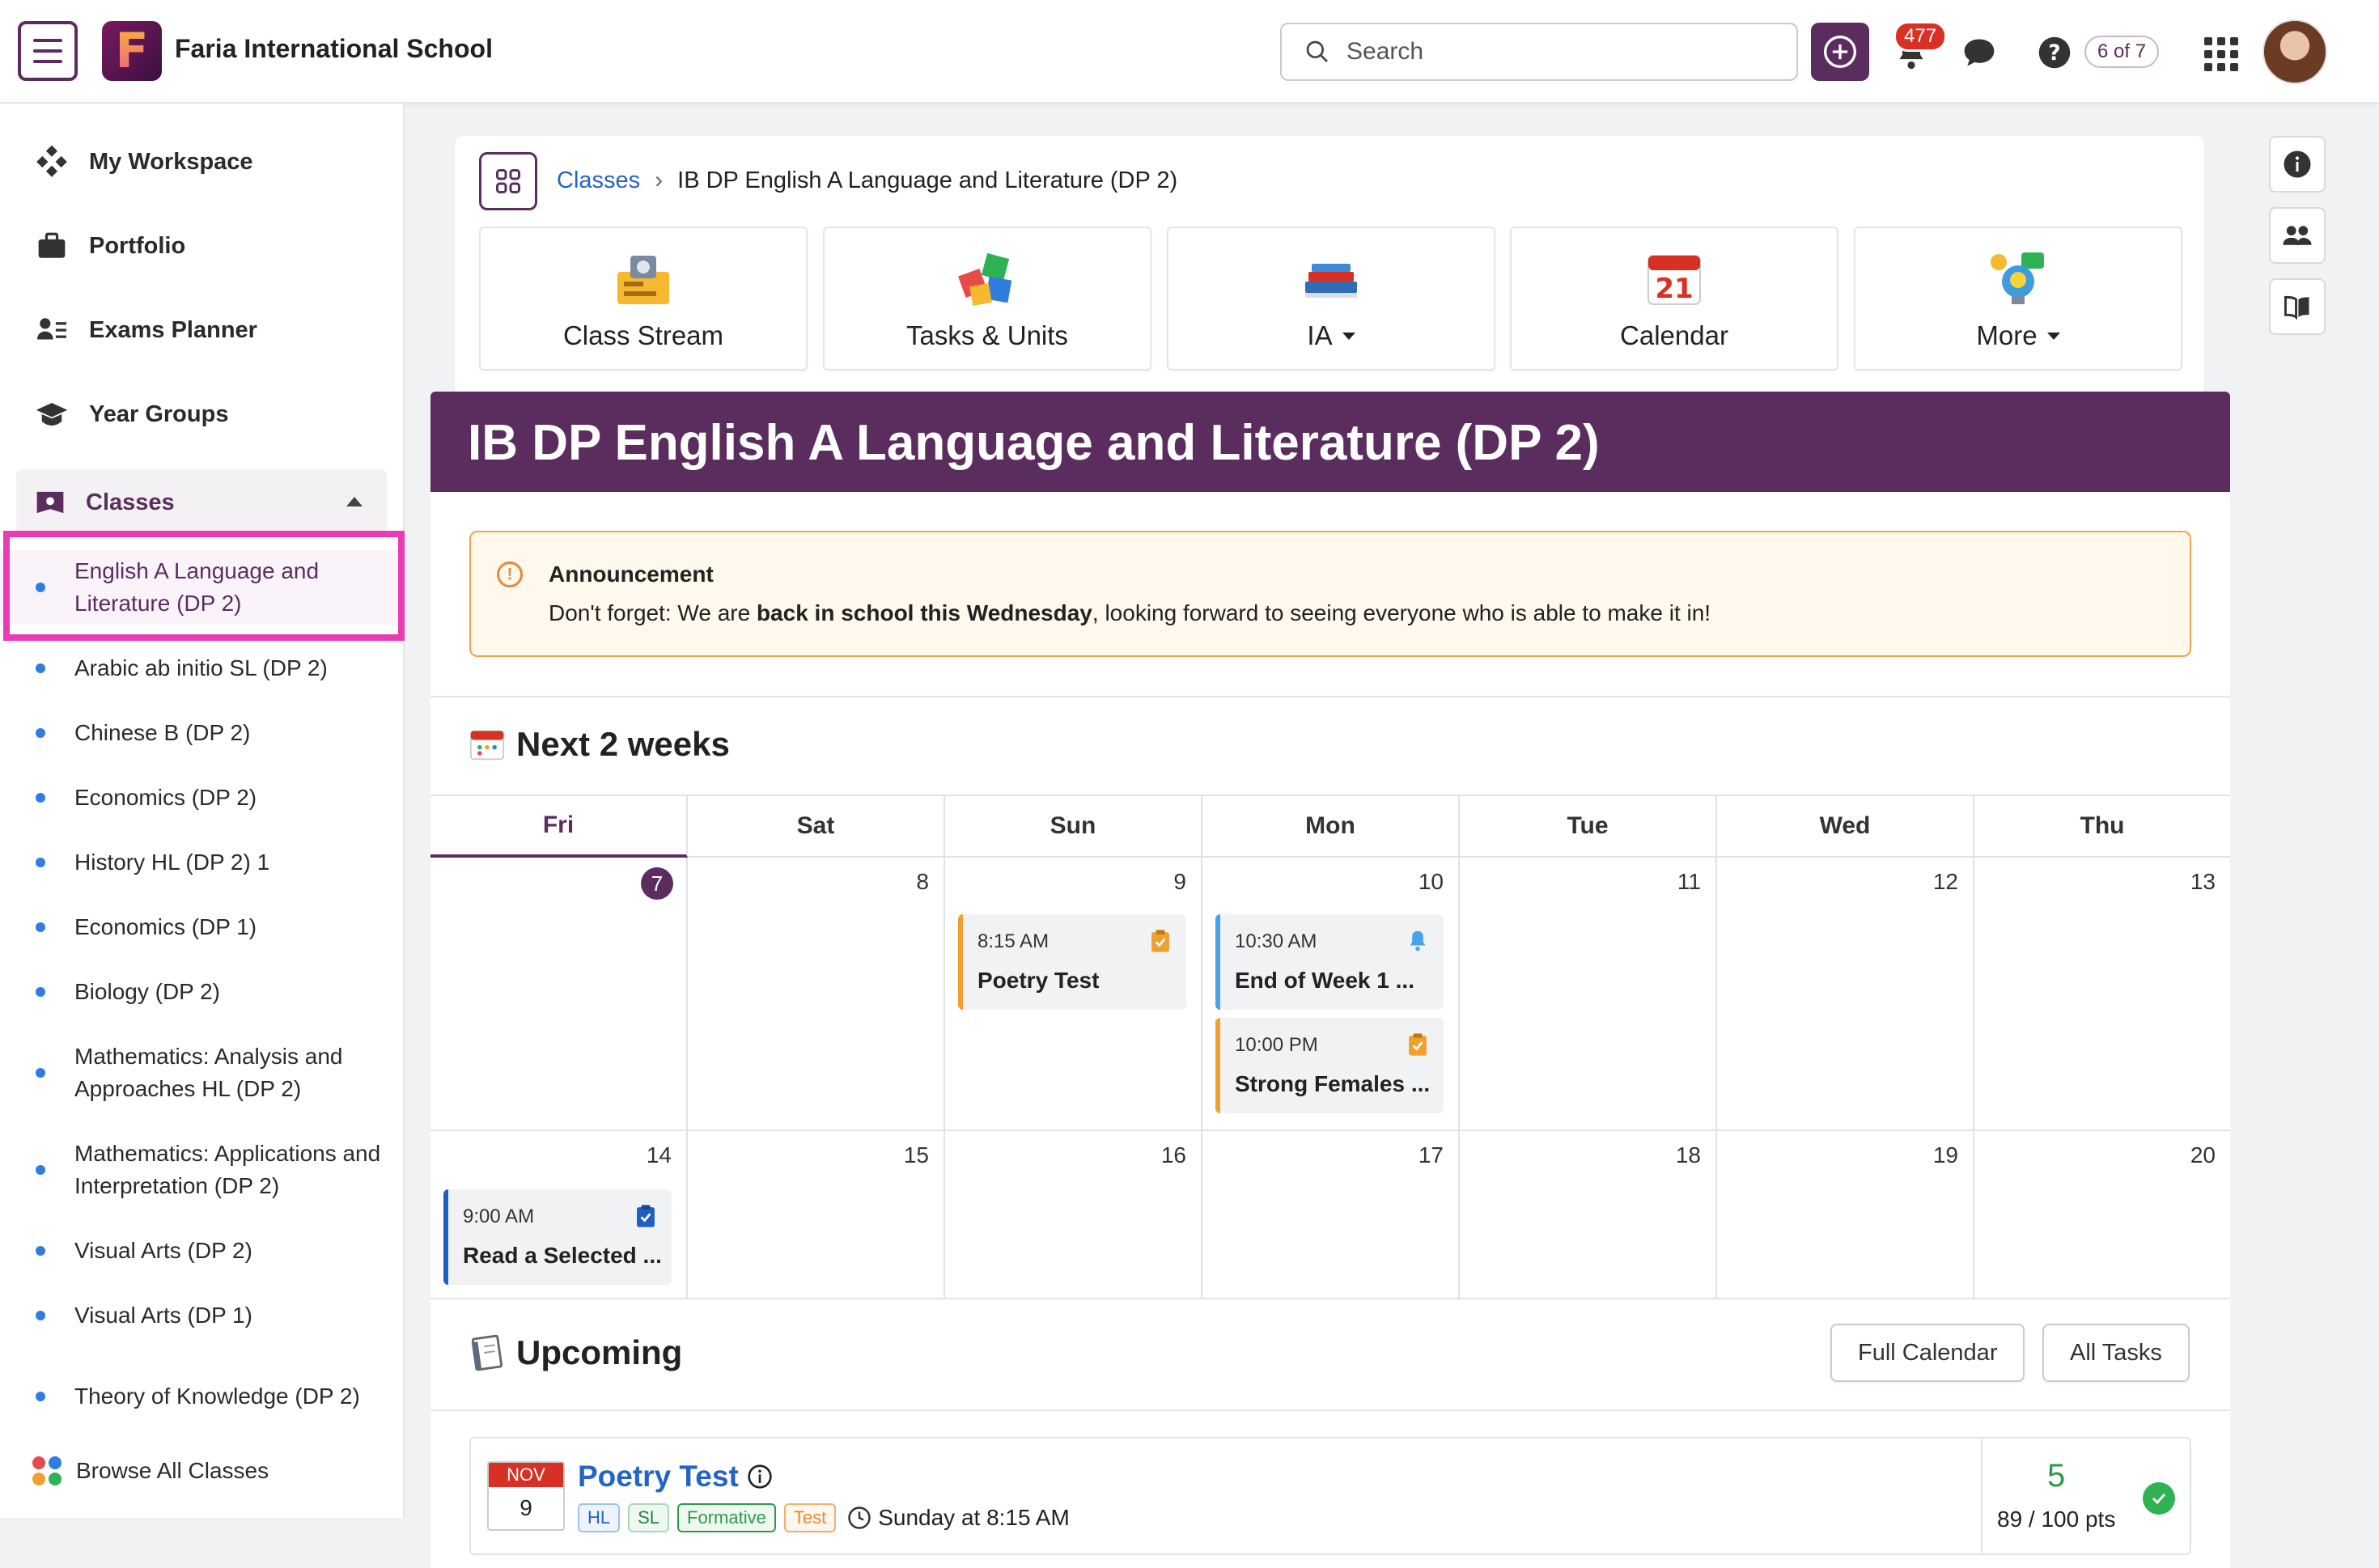 The width and height of the screenshot is (2379, 1568). Describe the element at coordinates (2102, 1215) in the screenshot. I see `calendar-day-cell: 20` at that location.